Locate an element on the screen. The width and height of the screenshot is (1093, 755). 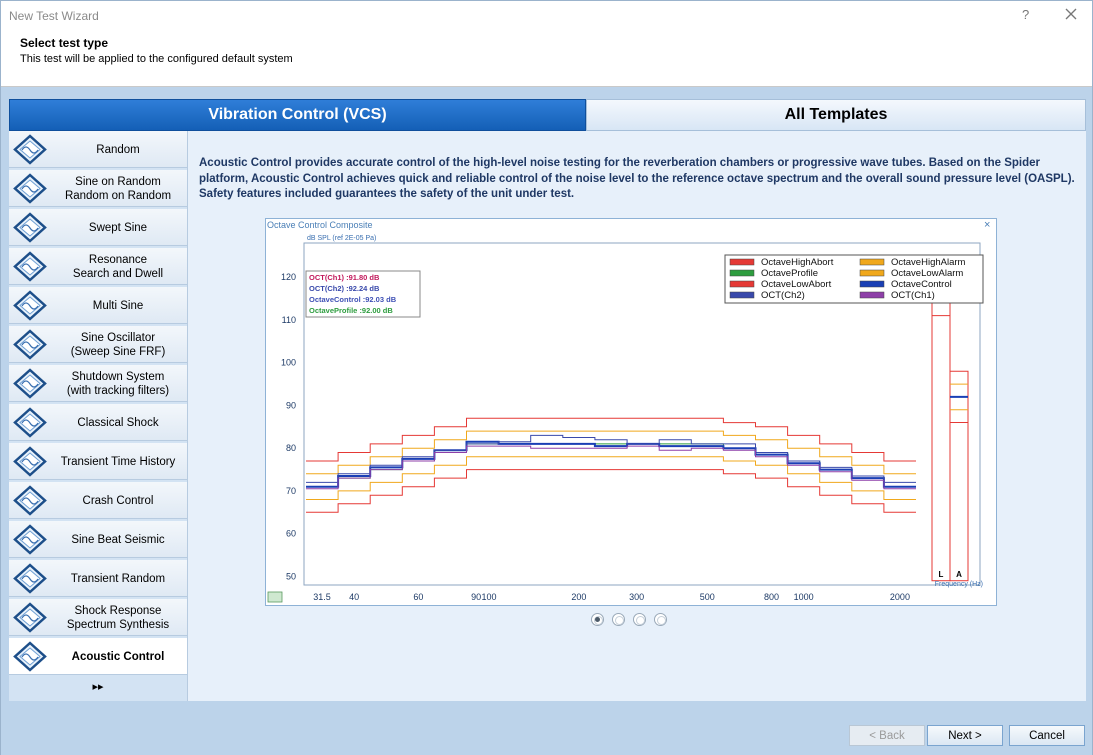
cancel-button: Cancel is located at coordinates (1047, 735).